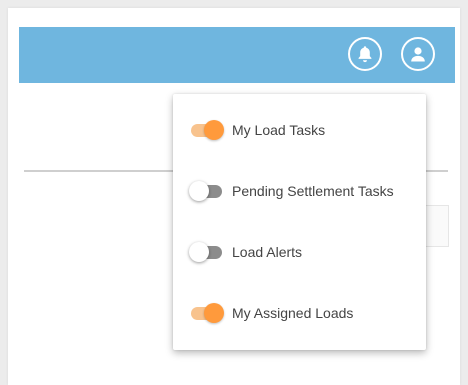 This screenshot has width=468, height=385. I want to click on menu-item-my-load-tasks: My Load Tasks, so click(299, 130).